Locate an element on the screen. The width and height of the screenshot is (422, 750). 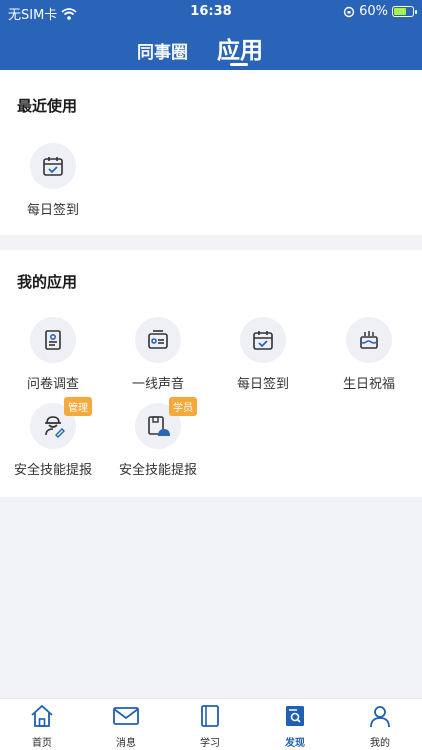
app-safety-skill-report-admin: 管理 安全技能提报 is located at coordinates (53, 437).